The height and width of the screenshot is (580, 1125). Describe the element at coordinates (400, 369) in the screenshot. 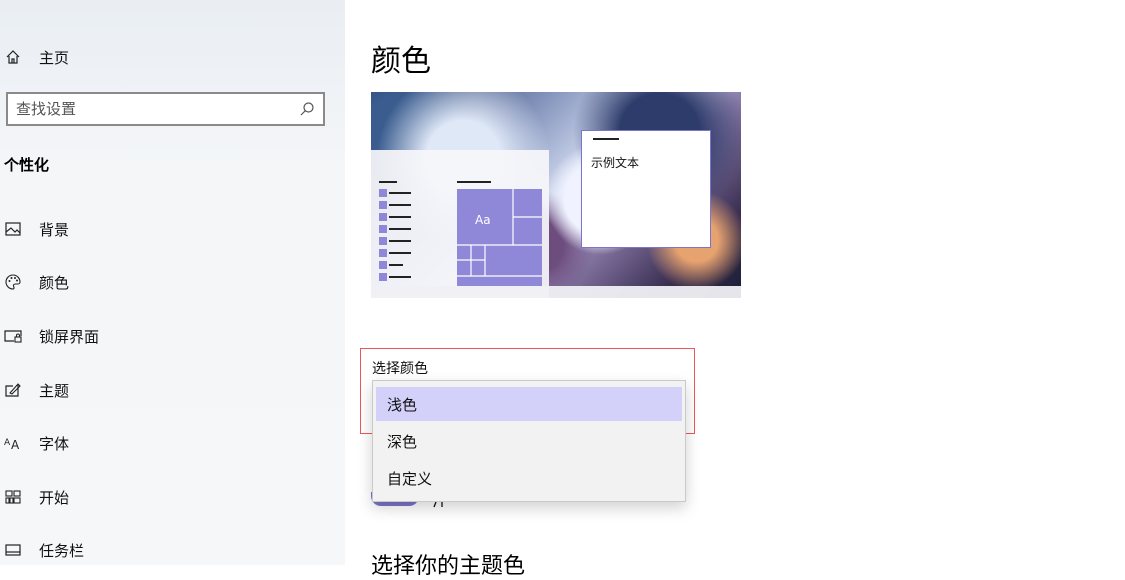

I see `choose-color-label: 选择颜色` at that location.